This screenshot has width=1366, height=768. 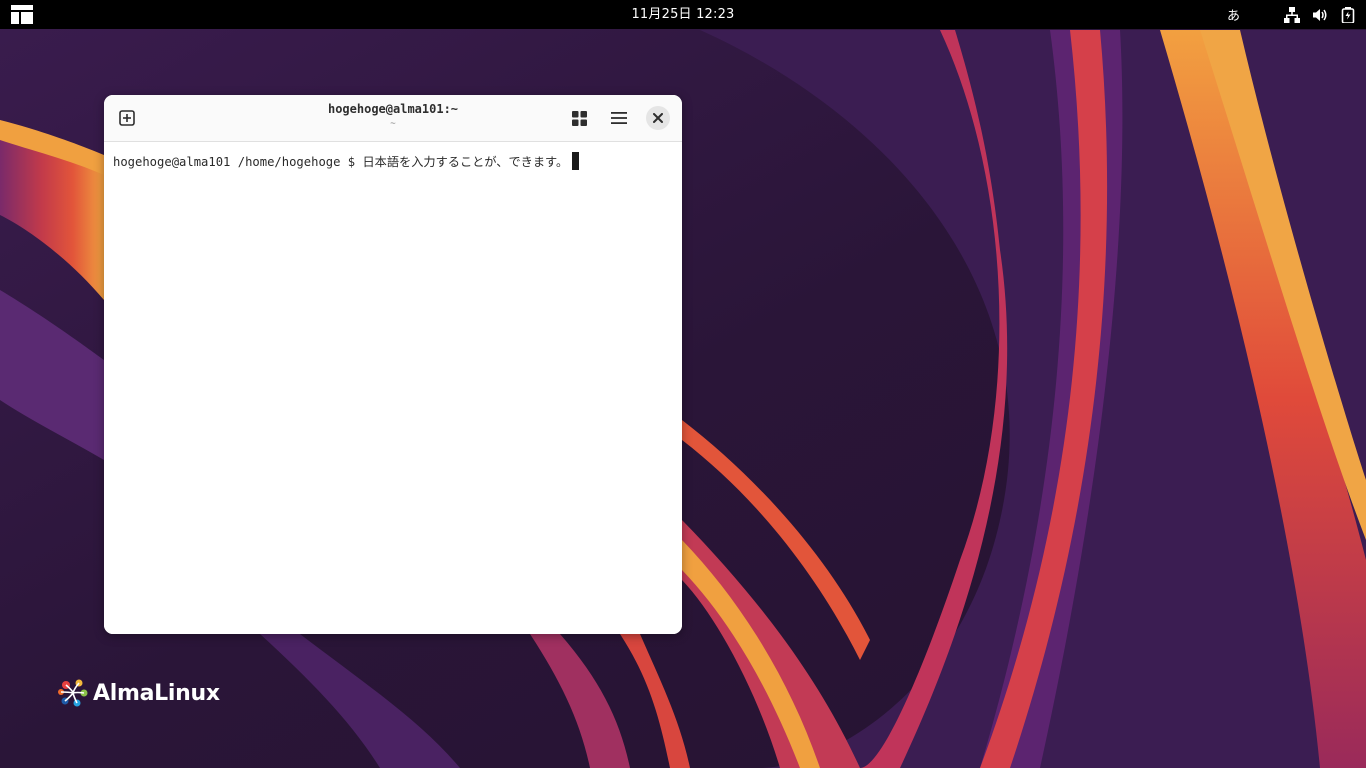 I want to click on new-tab-button, so click(x=127, y=118).